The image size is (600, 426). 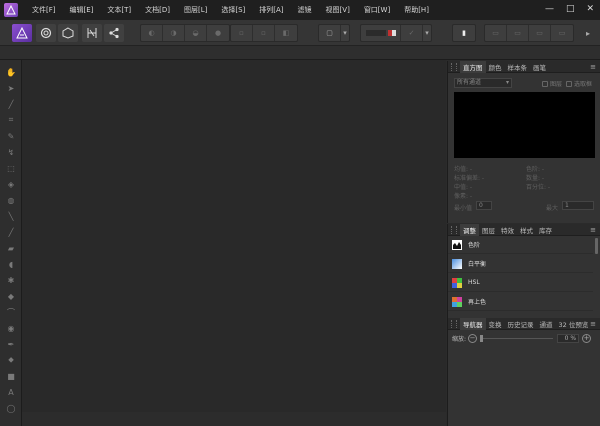 I want to click on menu-select: 选择[S], so click(x=233, y=10).